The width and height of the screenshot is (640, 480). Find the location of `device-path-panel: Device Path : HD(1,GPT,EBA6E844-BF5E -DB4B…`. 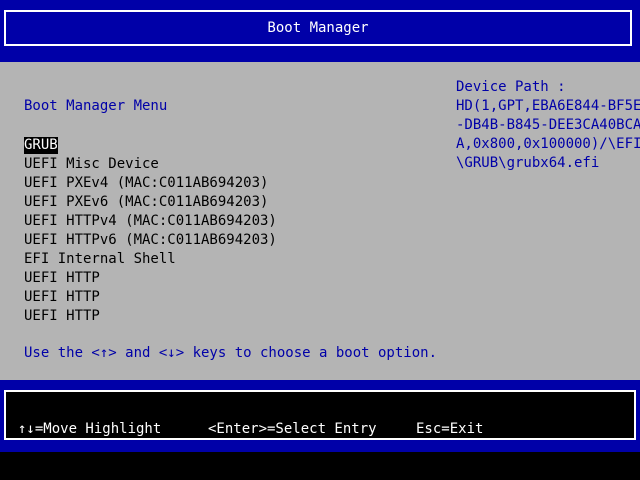

device-path-panel: Device Path : HD(1,GPT,EBA6E844-BF5E -DB4B… is located at coordinates (548, 125).